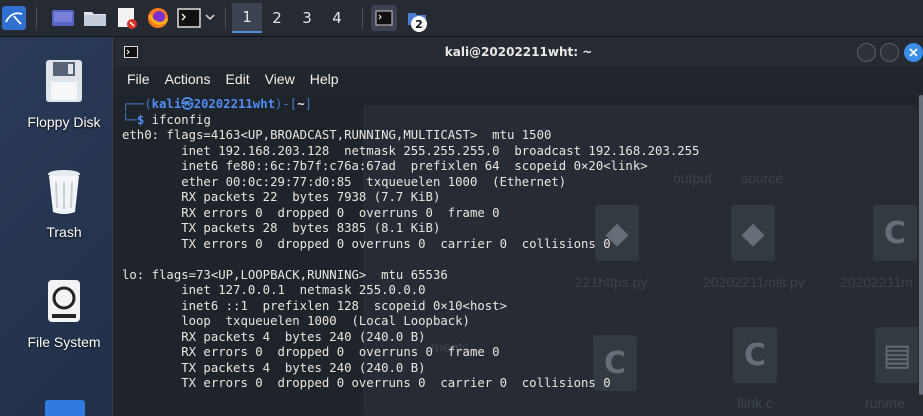  What do you see at coordinates (64, 192) in the screenshot?
I see `trash-icon` at bounding box center [64, 192].